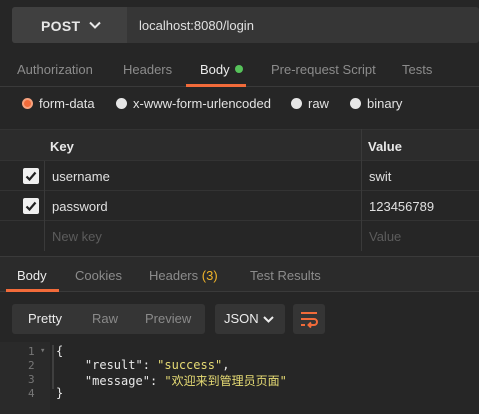  I want to click on wrap-lines-button, so click(309, 319).